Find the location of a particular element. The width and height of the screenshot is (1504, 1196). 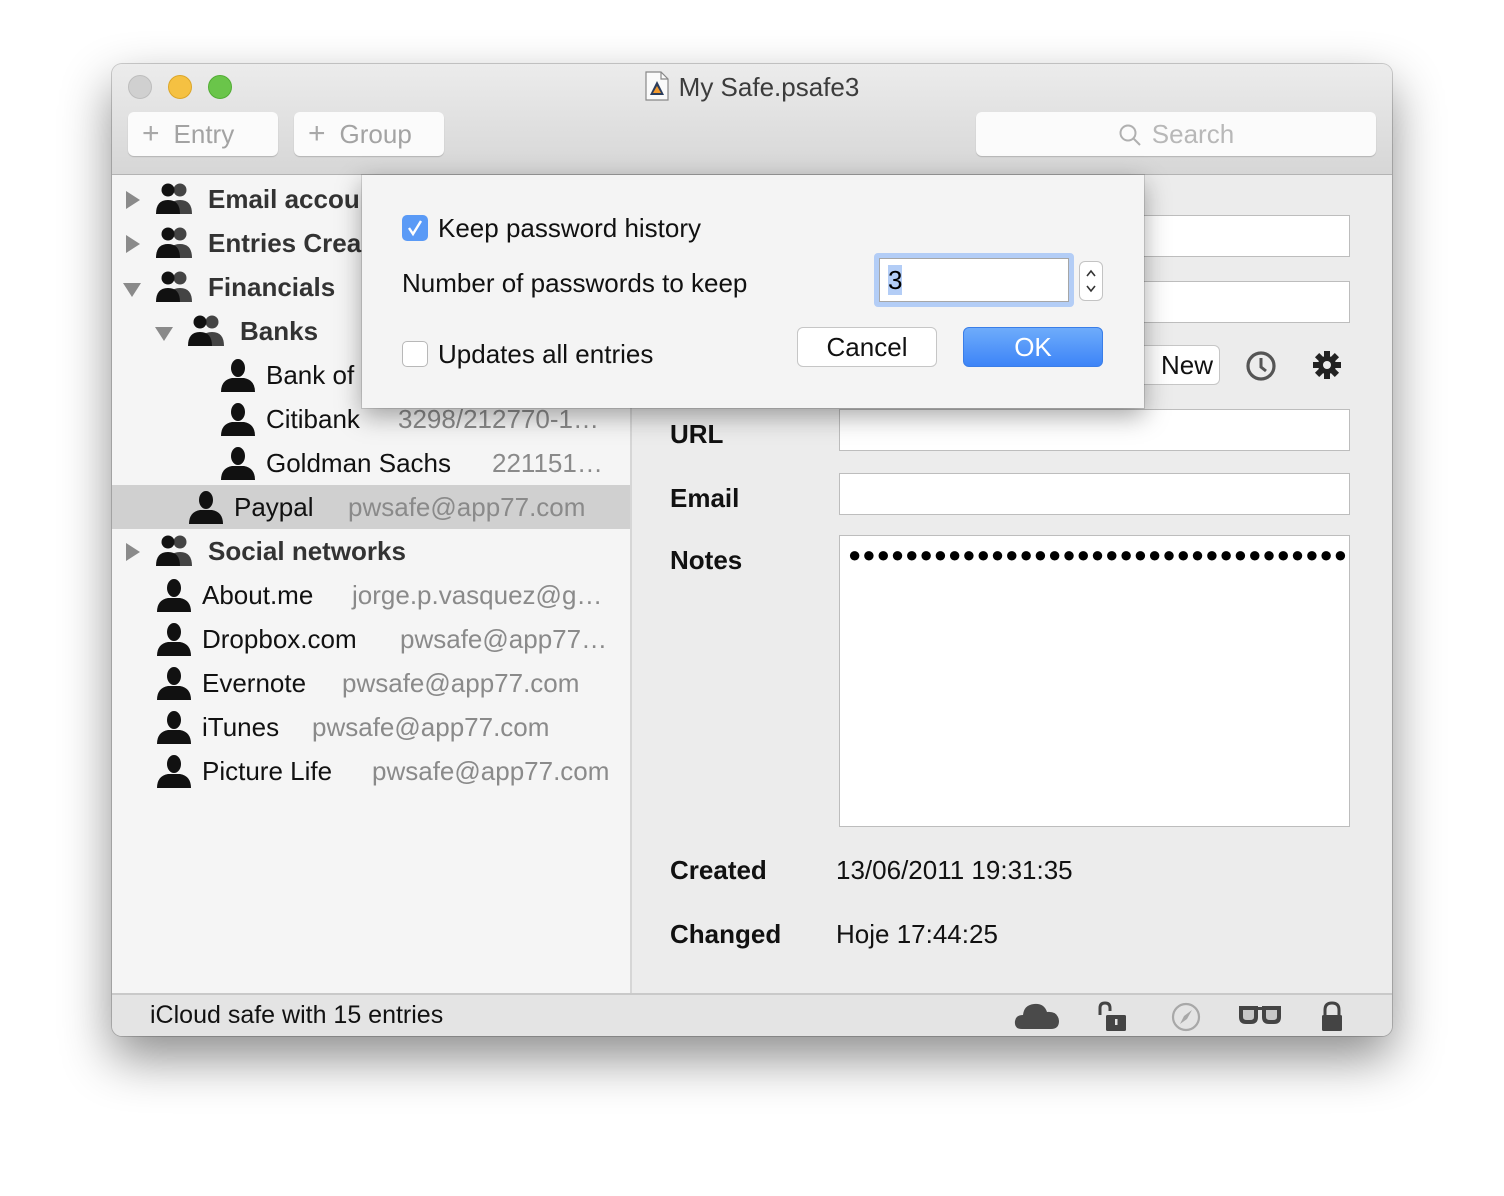

tree-label: Banks is located at coordinates (279, 331).